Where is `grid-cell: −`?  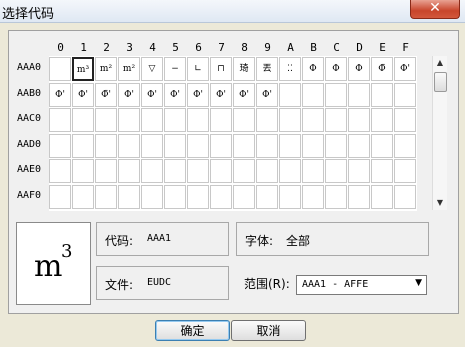 grid-cell: − is located at coordinates (175, 69).